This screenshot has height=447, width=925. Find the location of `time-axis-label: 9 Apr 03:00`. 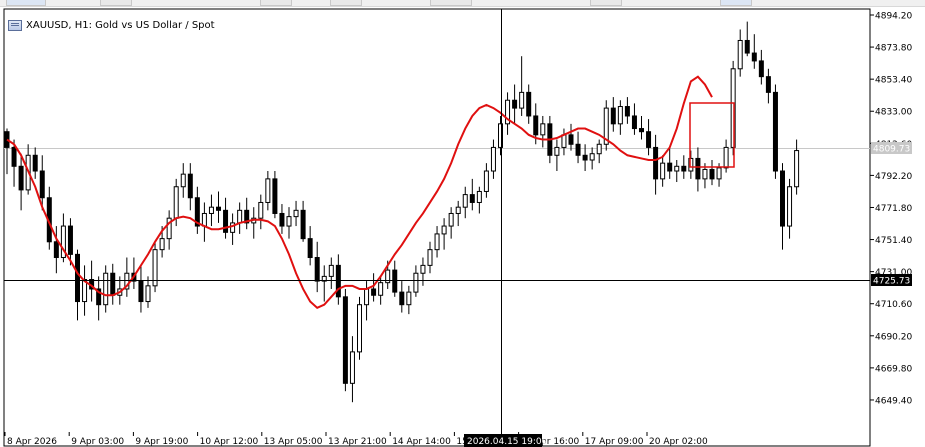

time-axis-label: 9 Apr 03:00 is located at coordinates (97, 442).